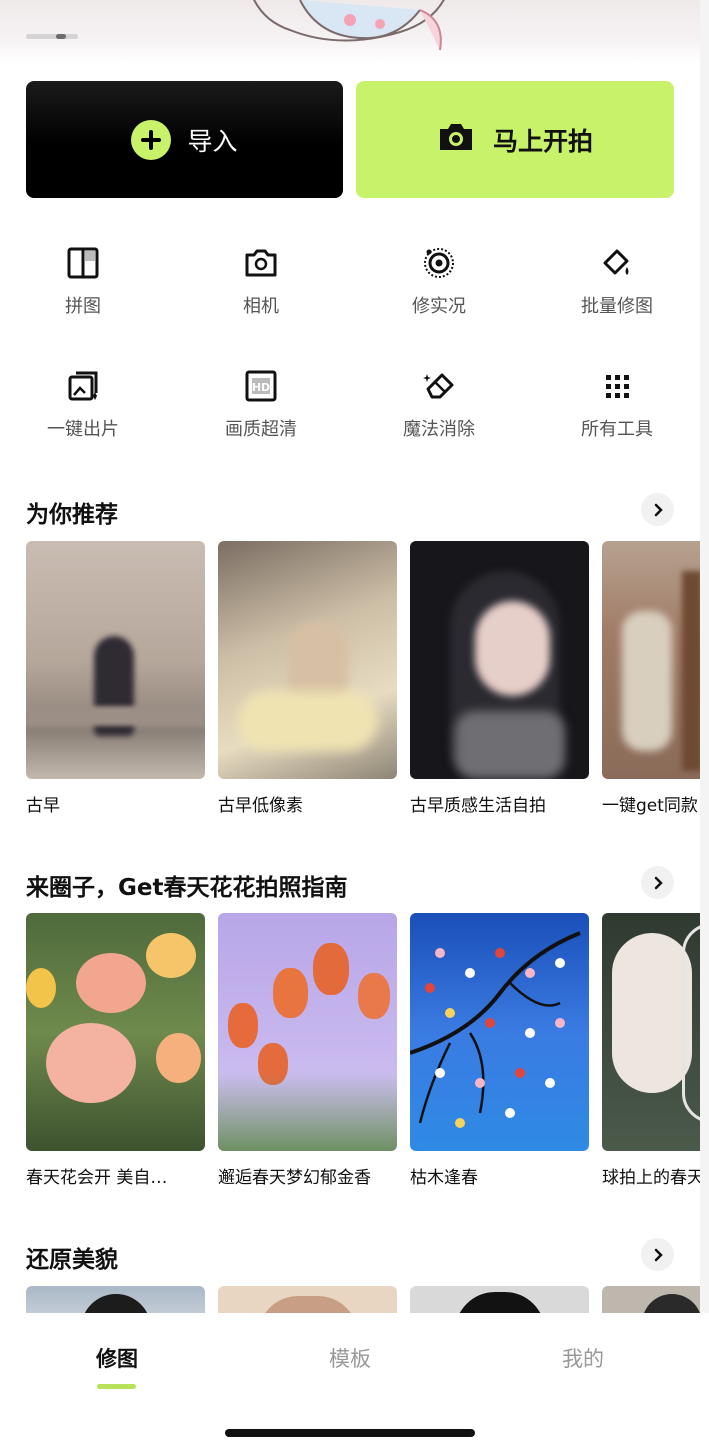 The height and width of the screenshot is (1450, 709). I want to click on shoot-now-button: 马上开拍, so click(515, 139).